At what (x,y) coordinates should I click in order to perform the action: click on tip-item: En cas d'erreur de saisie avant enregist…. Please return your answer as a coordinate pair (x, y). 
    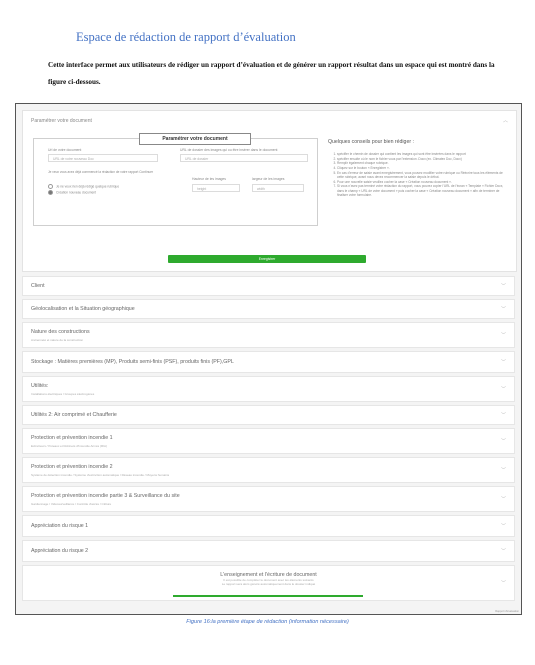
    Looking at the image, I should click on (422, 175).